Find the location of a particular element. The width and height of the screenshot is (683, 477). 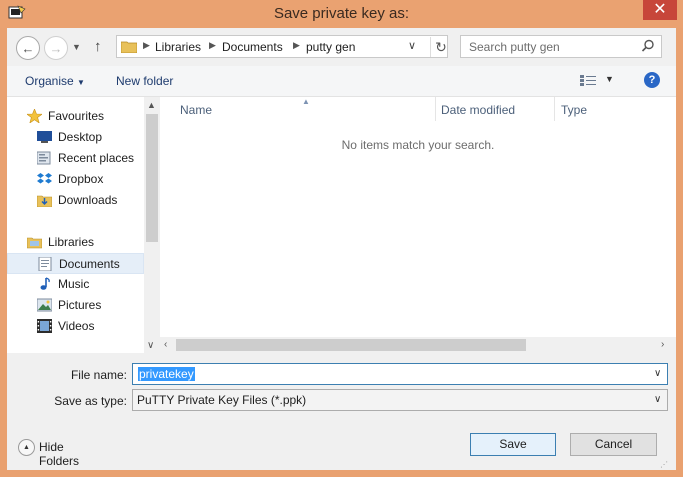

scroll-left-icon: ‹ is located at coordinates (165, 344).